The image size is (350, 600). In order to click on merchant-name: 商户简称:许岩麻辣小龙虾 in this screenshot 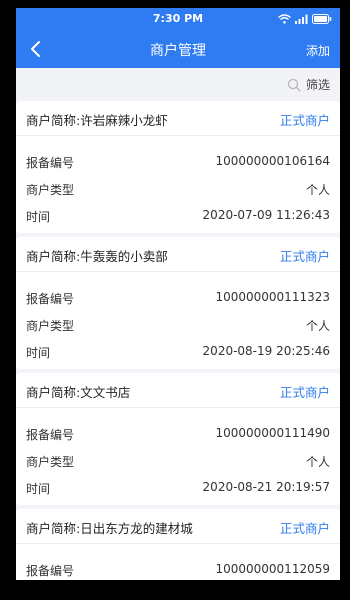, I will do `click(97, 120)`.